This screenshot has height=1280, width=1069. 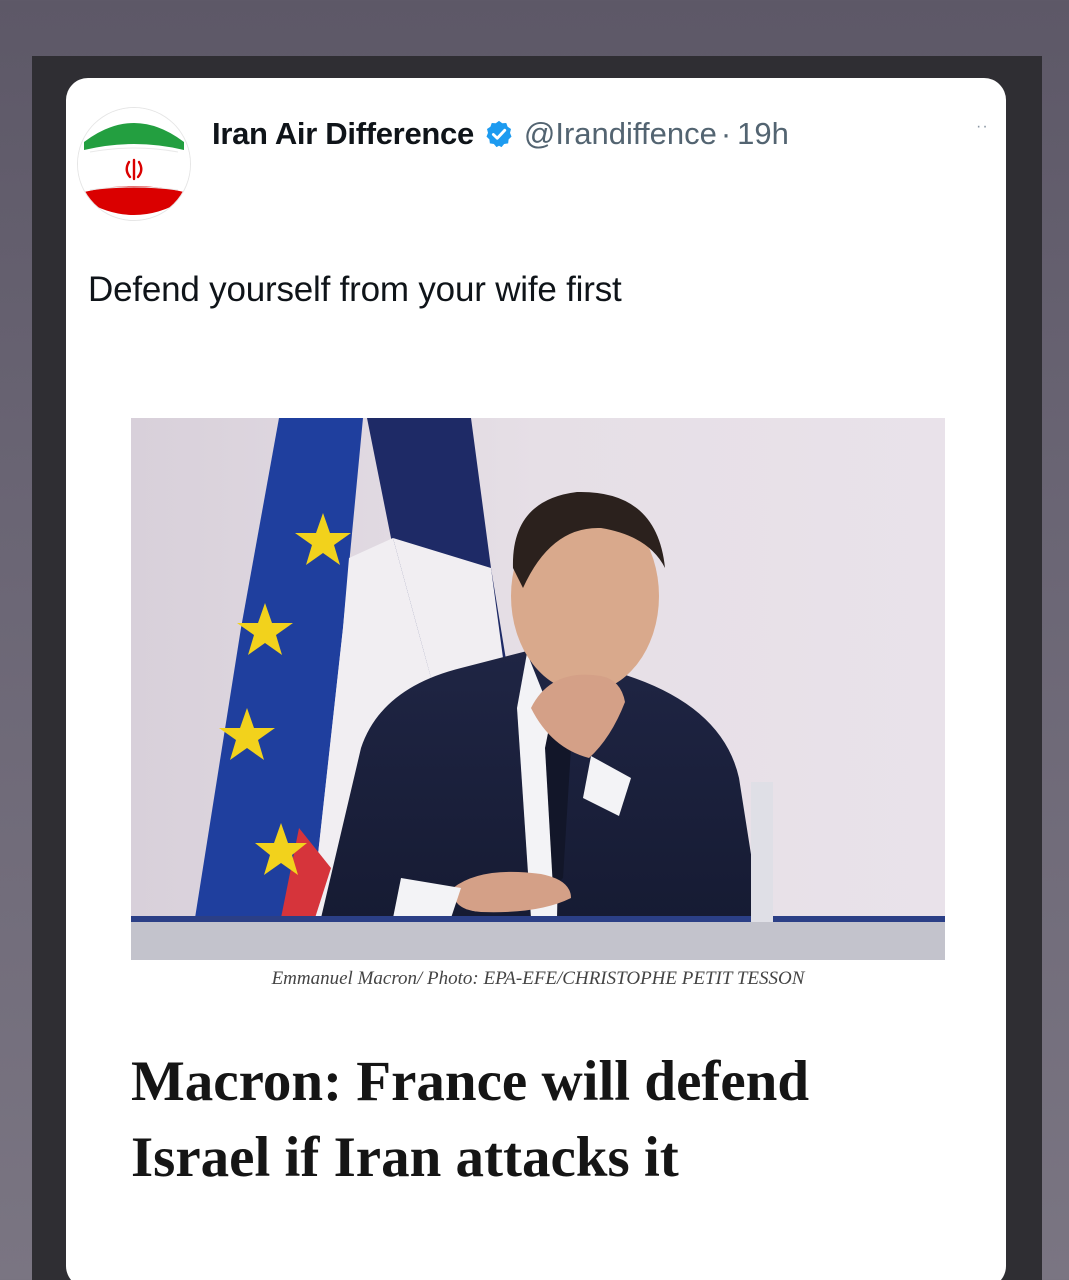 I want to click on headline-line-1: Macron: France will defend, so click(x=470, y=1081).